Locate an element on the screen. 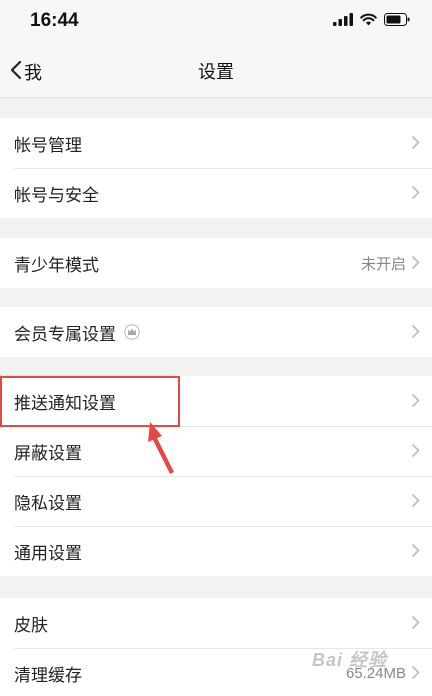 The image size is (432, 696). crown-icon is located at coordinates (132, 332).